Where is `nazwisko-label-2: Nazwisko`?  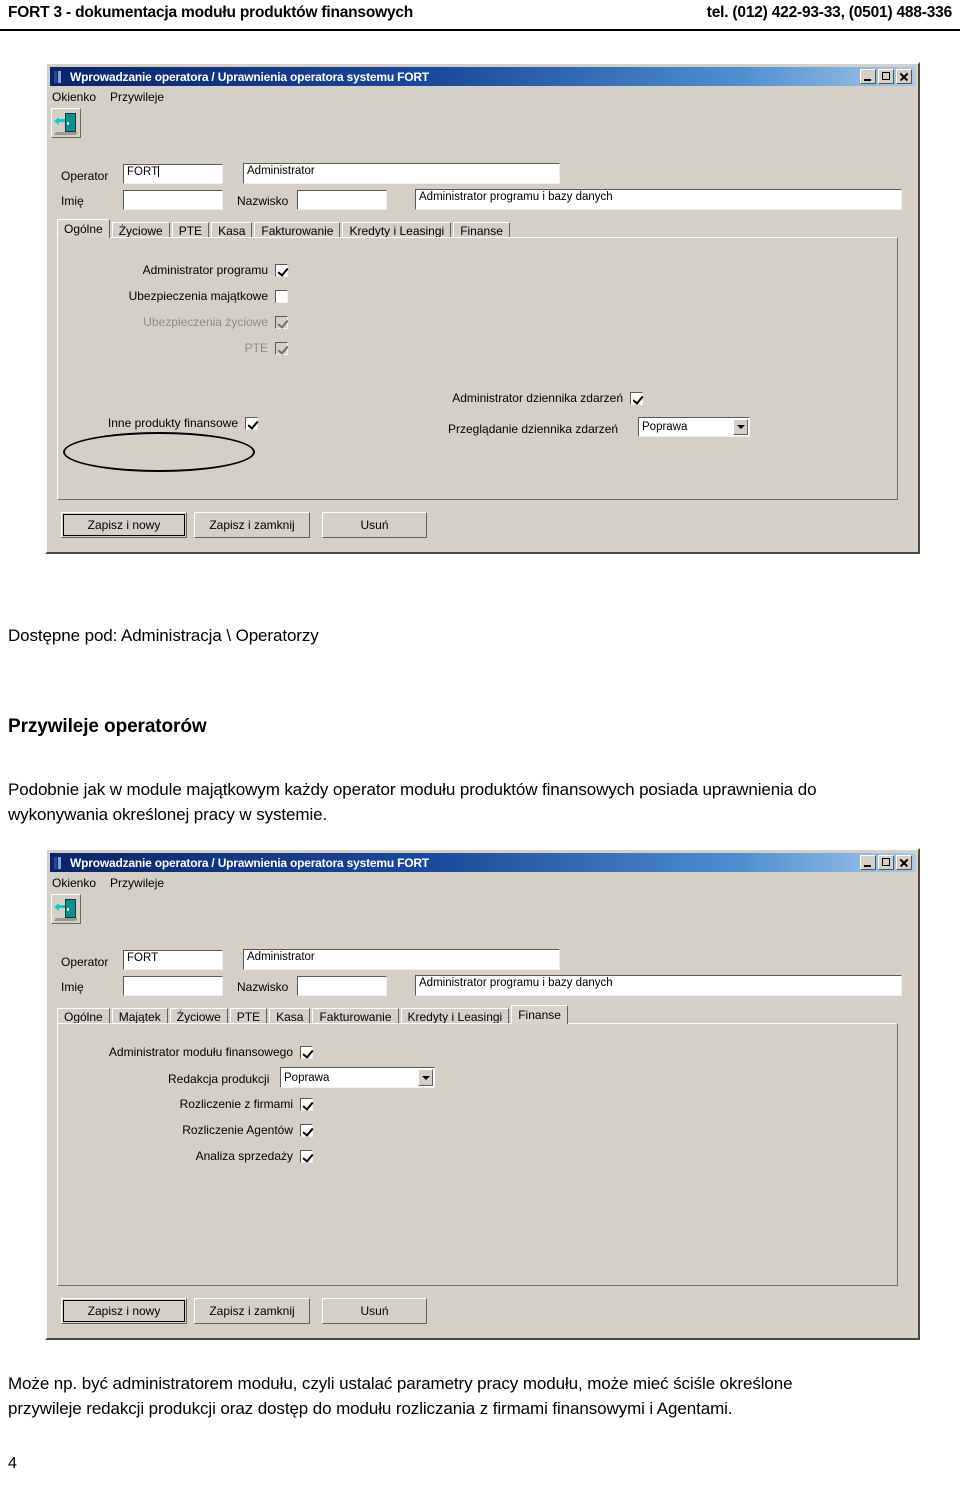
nazwisko-label-2: Nazwisko is located at coordinates (263, 987).